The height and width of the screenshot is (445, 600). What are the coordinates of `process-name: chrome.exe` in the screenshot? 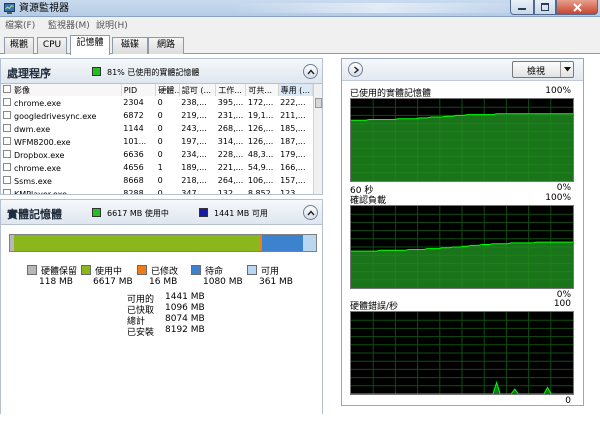 It's located at (37, 103).